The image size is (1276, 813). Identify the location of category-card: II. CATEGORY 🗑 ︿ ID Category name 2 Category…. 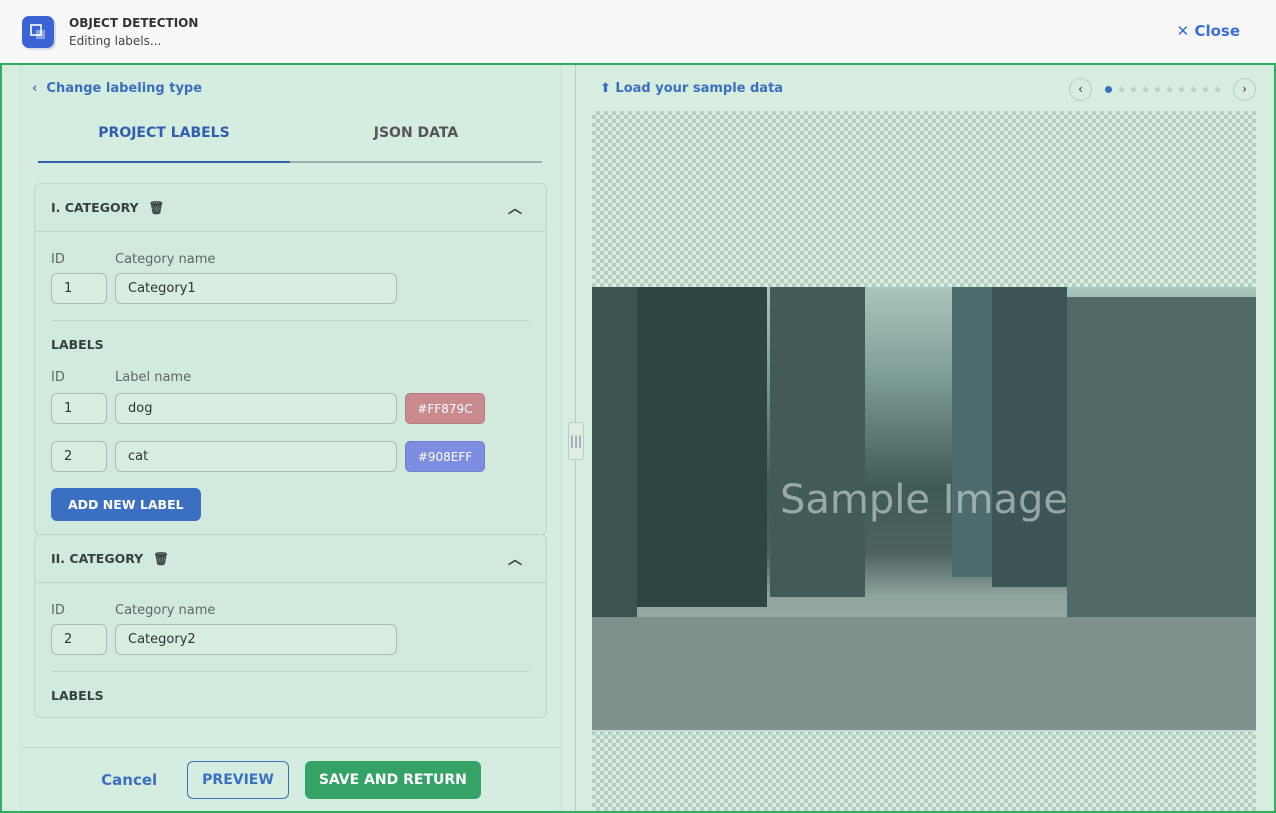
(290, 626).